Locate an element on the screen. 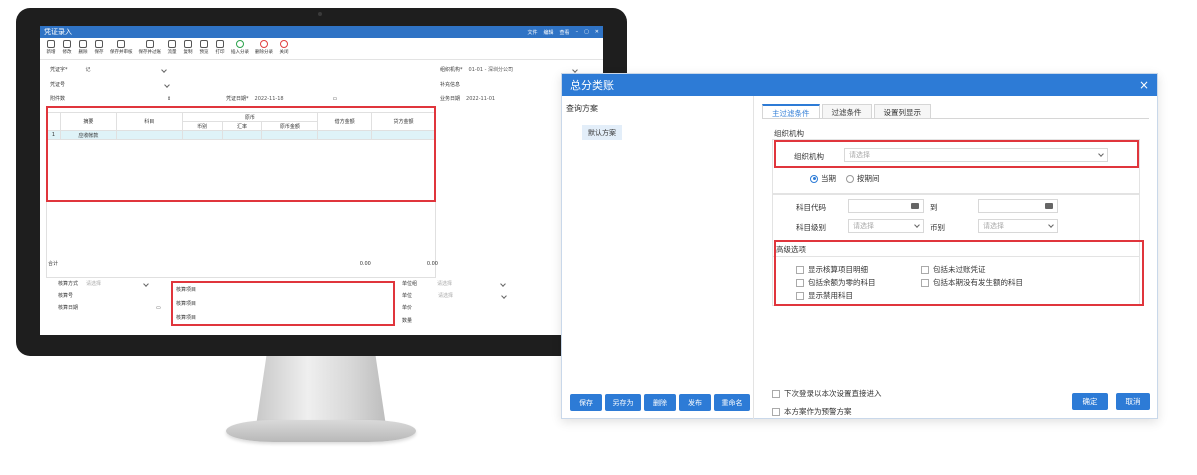 This screenshot has height=475, width=1197. monitor-stand-base is located at coordinates (321, 431).